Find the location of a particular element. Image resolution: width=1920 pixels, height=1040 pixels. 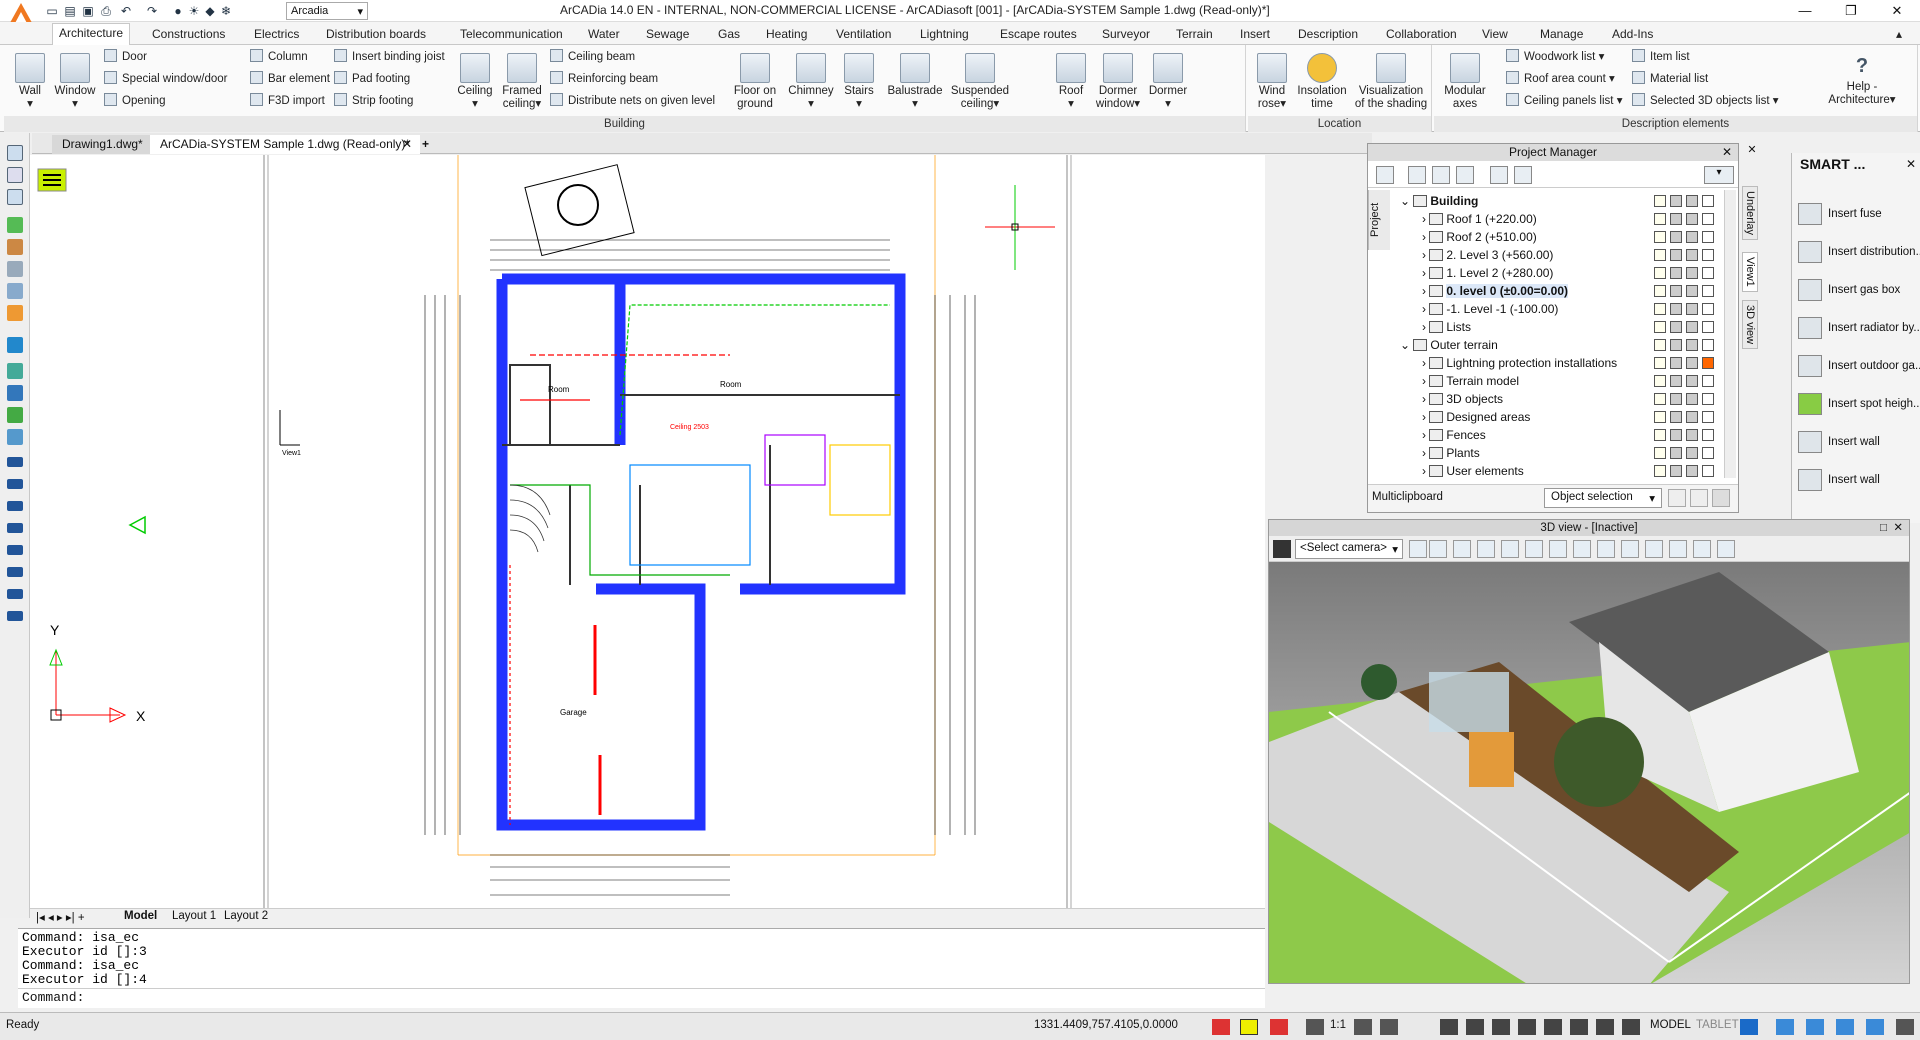

tab-terrain: Terrain is located at coordinates (1194, 34).